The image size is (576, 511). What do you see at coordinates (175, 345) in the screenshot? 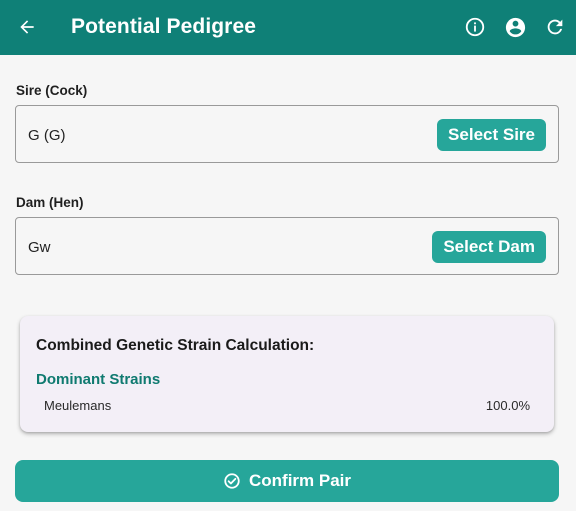
I see `card-heading: Combined Genetic Strain Calculation:` at bounding box center [175, 345].